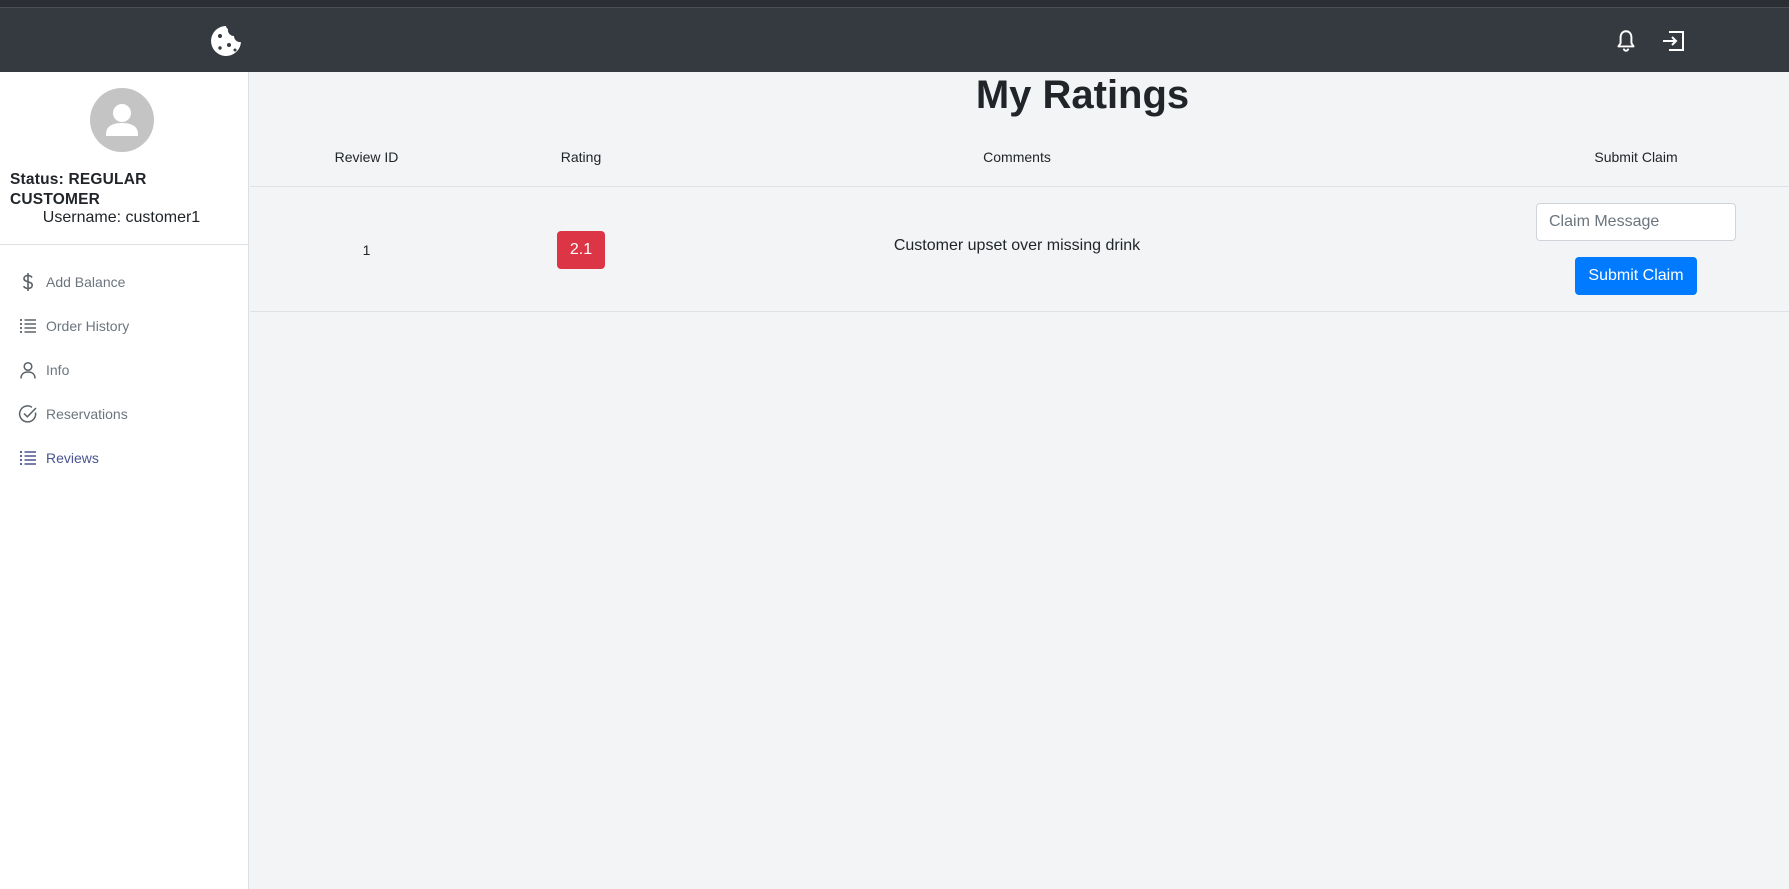 This screenshot has width=1789, height=889. What do you see at coordinates (894, 4) in the screenshot?
I see `browser-top-strip` at bounding box center [894, 4].